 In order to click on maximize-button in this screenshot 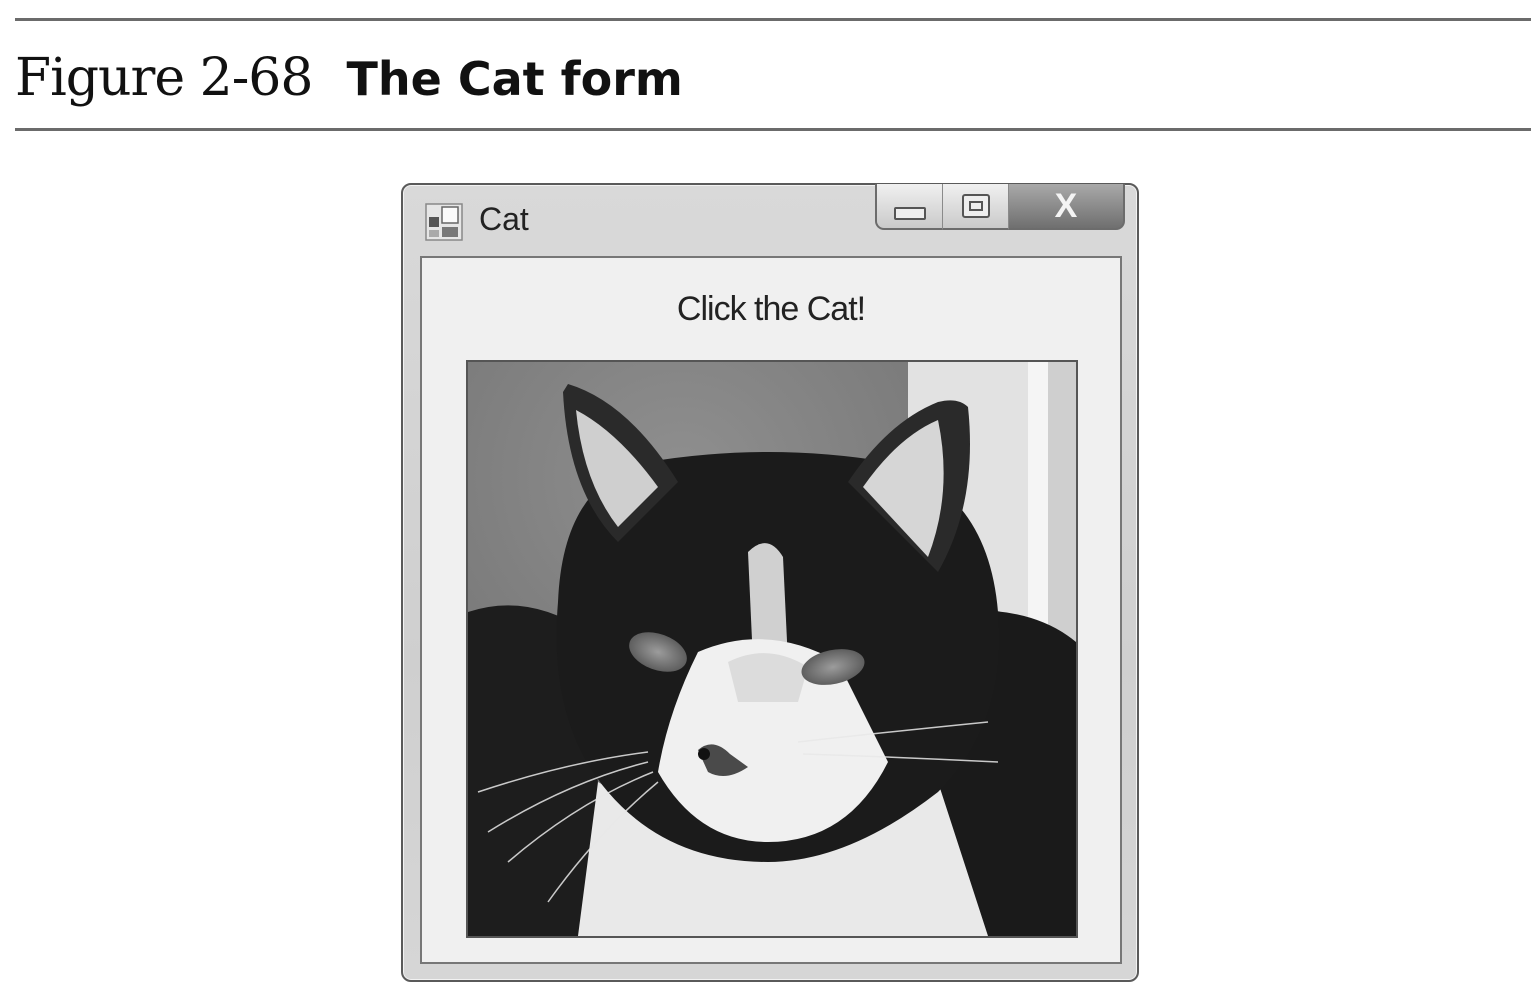, I will do `click(976, 207)`.